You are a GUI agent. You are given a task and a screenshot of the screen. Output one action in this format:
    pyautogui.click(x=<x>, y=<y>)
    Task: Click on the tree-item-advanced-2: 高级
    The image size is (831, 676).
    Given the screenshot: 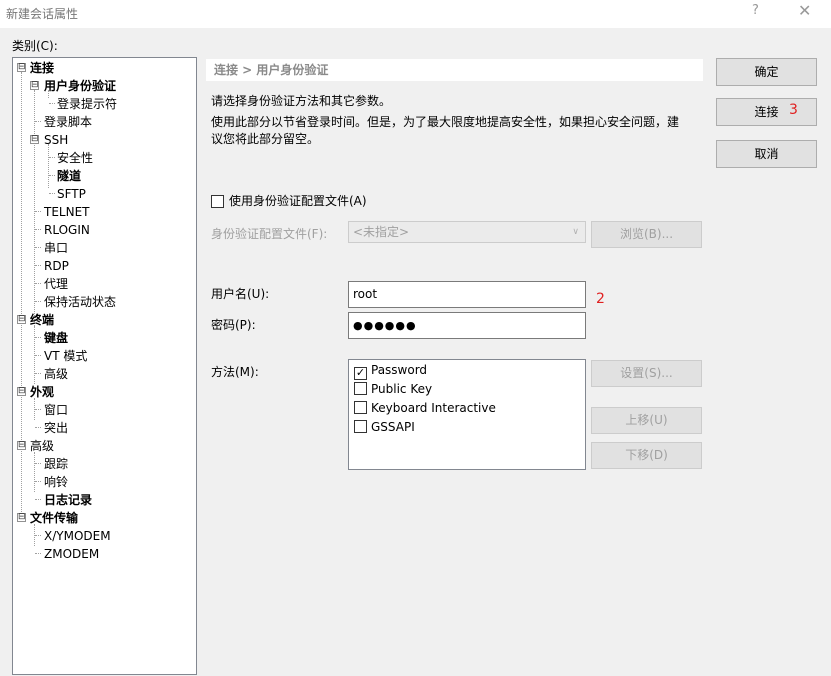 What is the action you would take?
    pyautogui.click(x=42, y=446)
    